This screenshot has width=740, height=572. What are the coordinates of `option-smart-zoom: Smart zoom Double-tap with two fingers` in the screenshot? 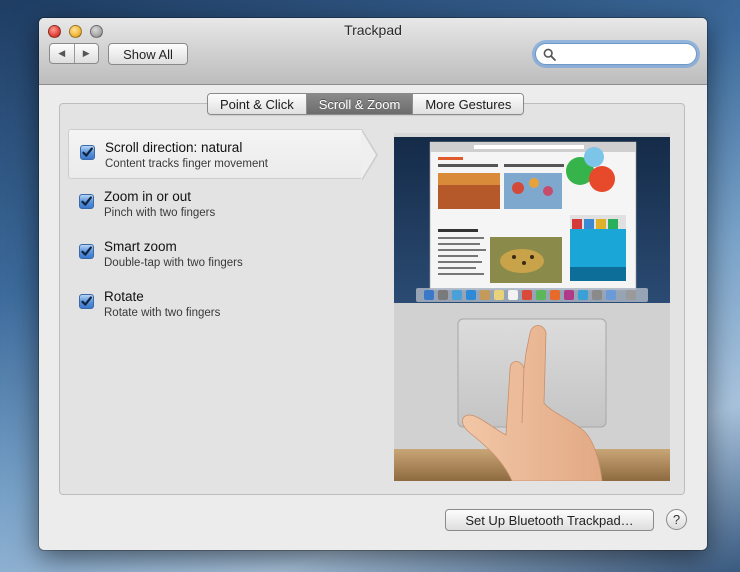 It's located at (225, 255).